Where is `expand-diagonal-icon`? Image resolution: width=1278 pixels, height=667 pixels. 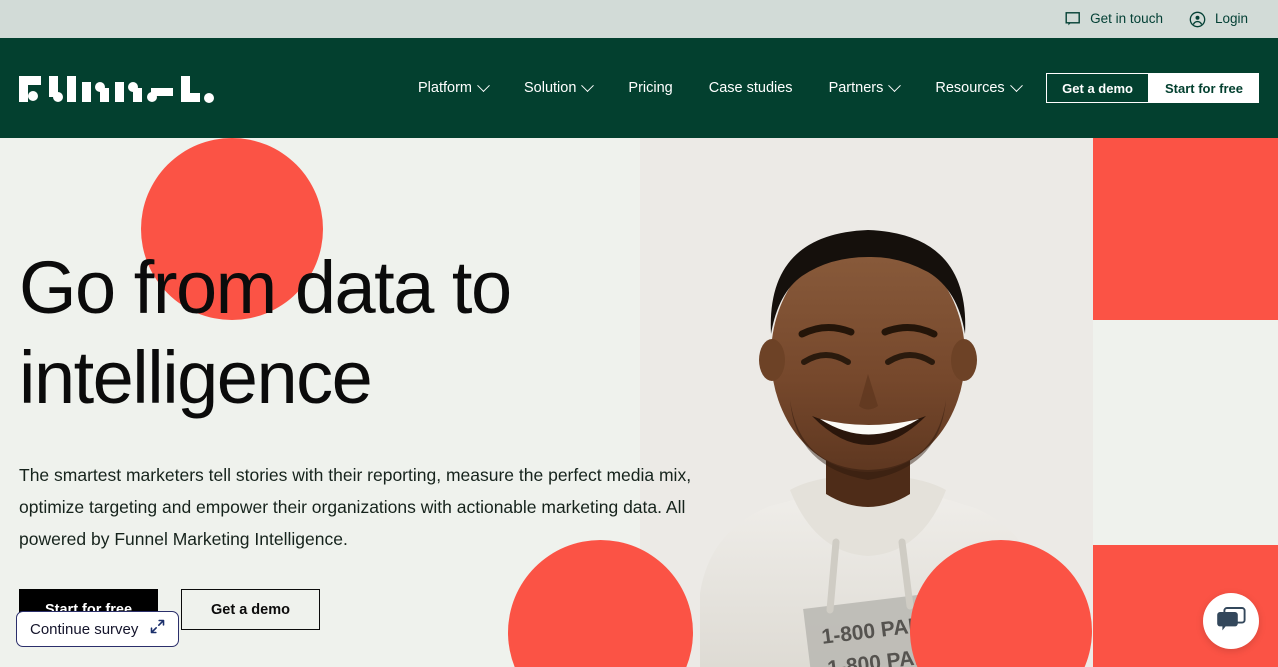
expand-diagonal-icon is located at coordinates (157, 629).